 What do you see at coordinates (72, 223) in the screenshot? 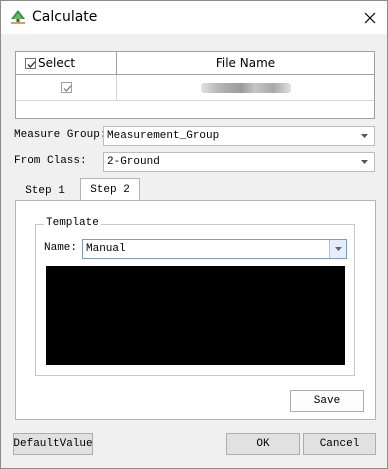
I see `template-group-label: Template` at bounding box center [72, 223].